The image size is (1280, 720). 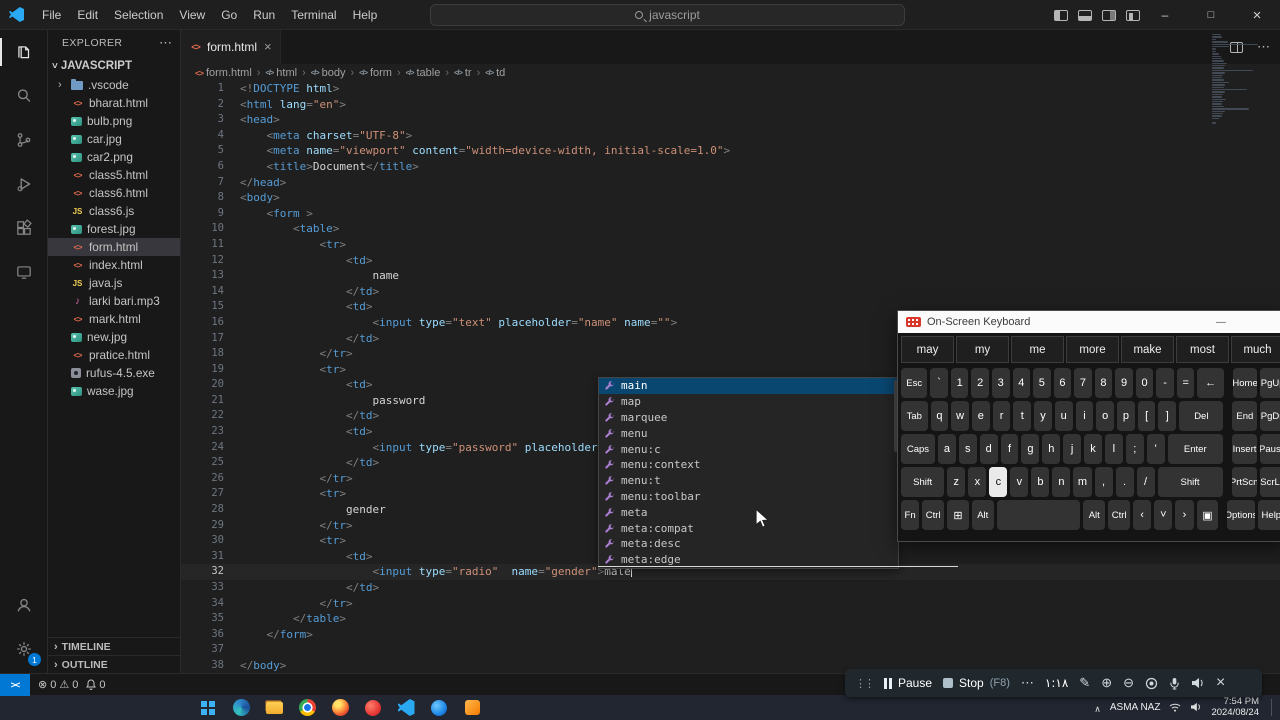 I want to click on app-orange-icon, so click(x=472, y=708).